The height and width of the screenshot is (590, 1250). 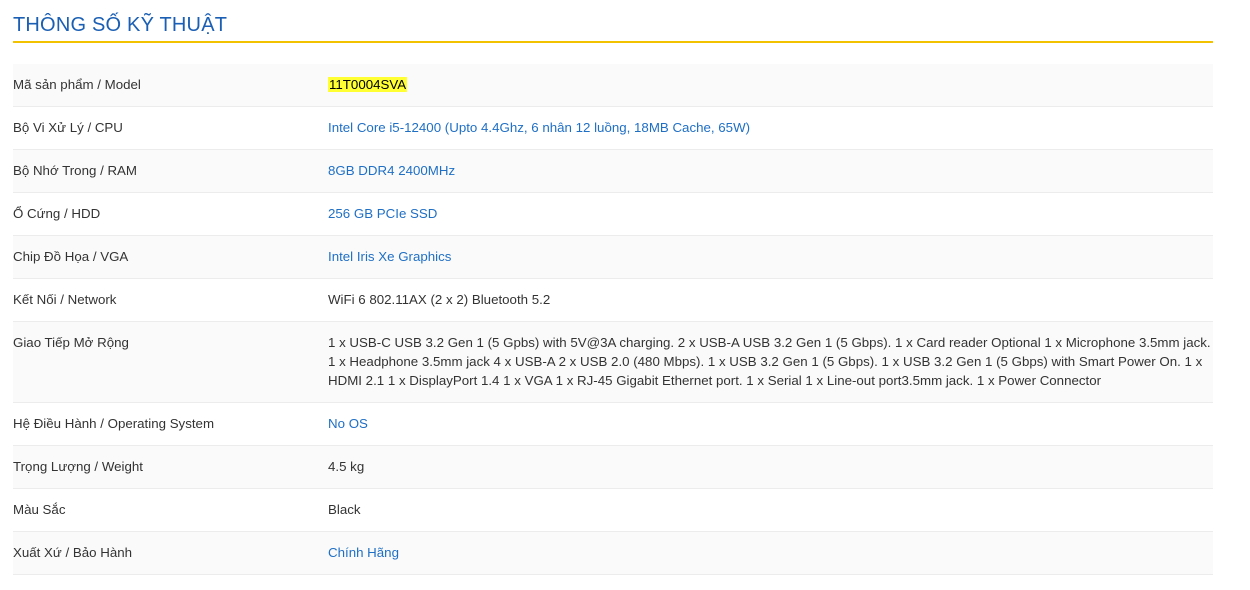 I want to click on warranty-link: Chính Hãng, so click(x=363, y=552).